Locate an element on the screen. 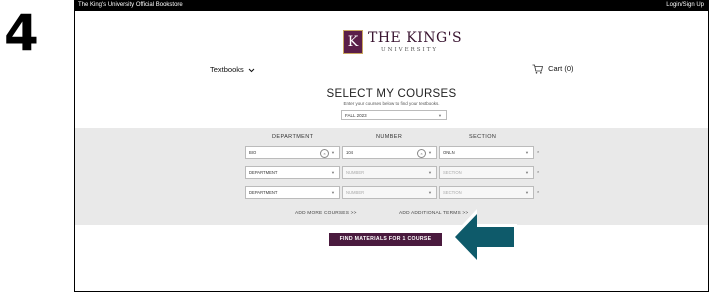  login-link: Login/Sign Up is located at coordinates (685, 5).